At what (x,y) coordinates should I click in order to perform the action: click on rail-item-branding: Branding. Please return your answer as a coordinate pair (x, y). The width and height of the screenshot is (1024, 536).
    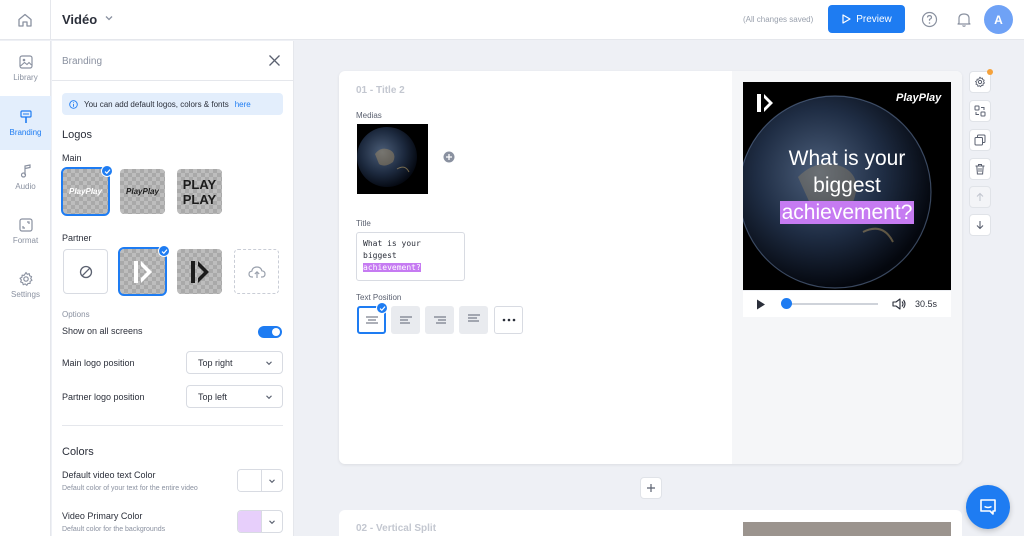
    Looking at the image, I should click on (25, 123).